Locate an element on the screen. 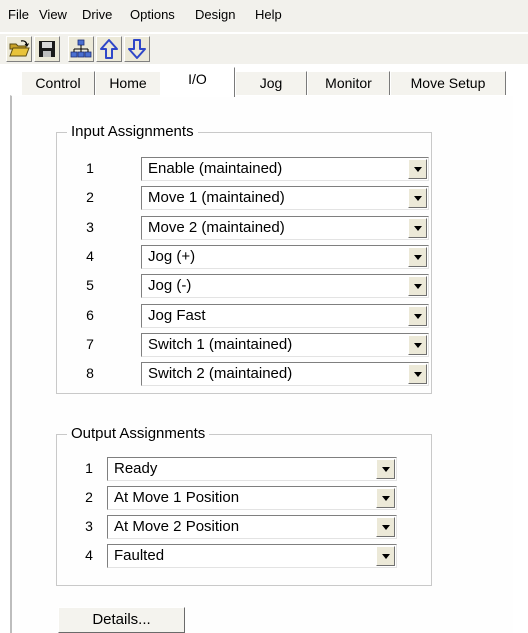 This screenshot has height=633, width=528. input-assignment-row: 6 Jog Fast is located at coordinates (243, 315).